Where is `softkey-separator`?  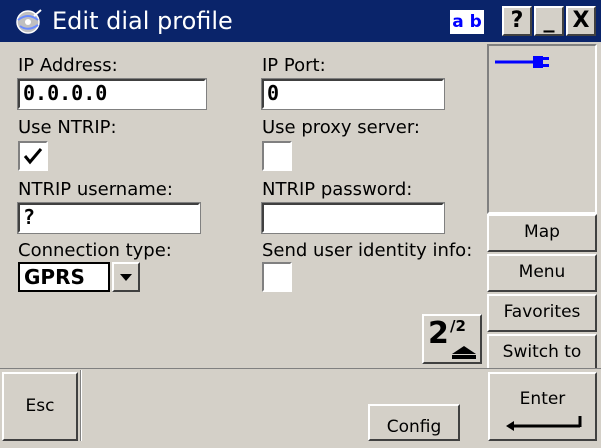 softkey-separator is located at coordinates (81, 405).